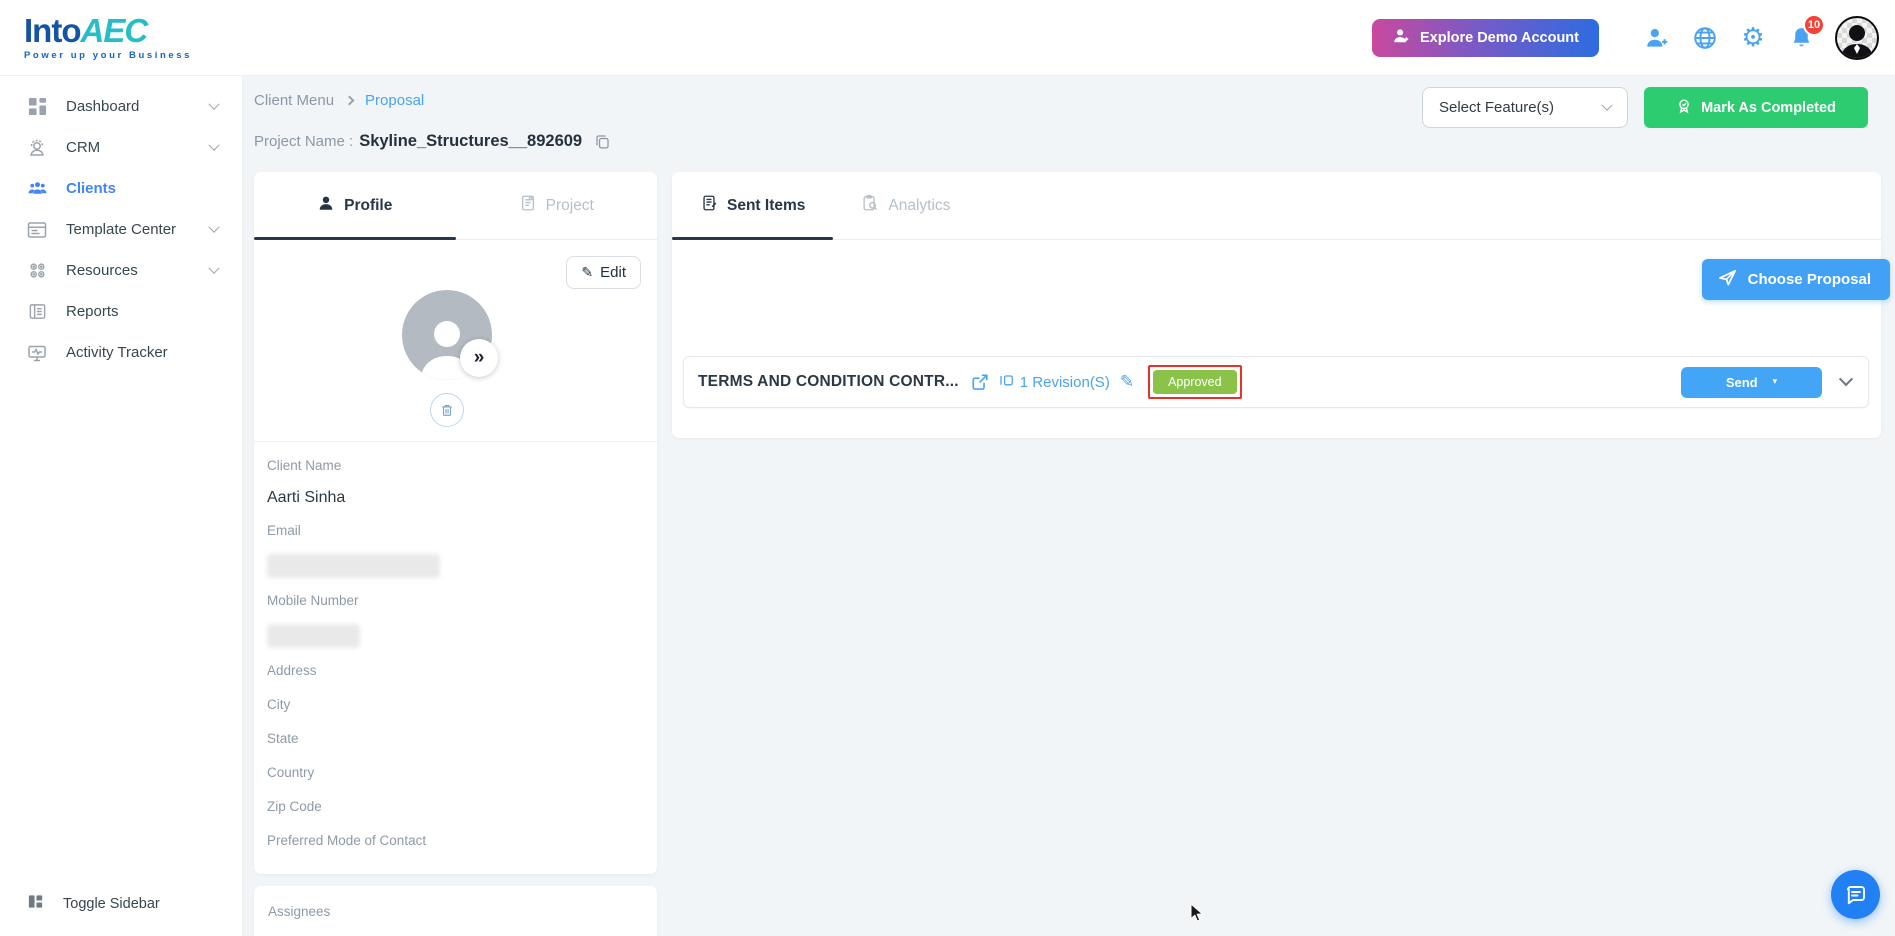 The height and width of the screenshot is (936, 1895). What do you see at coordinates (980, 382) in the screenshot?
I see `open-external-link-icon` at bounding box center [980, 382].